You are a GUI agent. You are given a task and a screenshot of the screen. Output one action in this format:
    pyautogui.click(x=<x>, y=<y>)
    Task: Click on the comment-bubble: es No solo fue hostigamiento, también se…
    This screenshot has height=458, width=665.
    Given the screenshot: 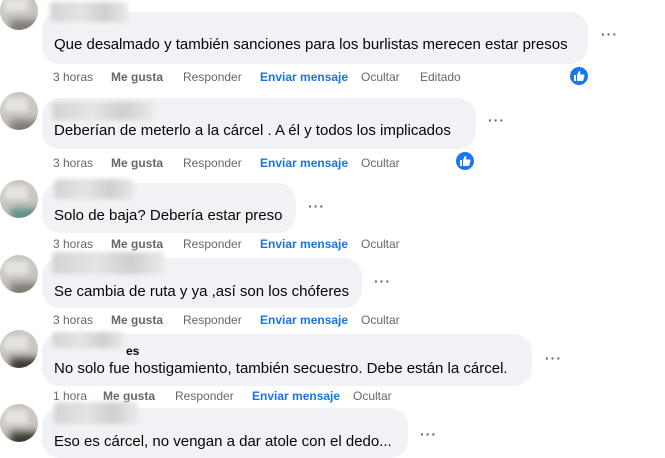 What is the action you would take?
    pyautogui.click(x=287, y=359)
    